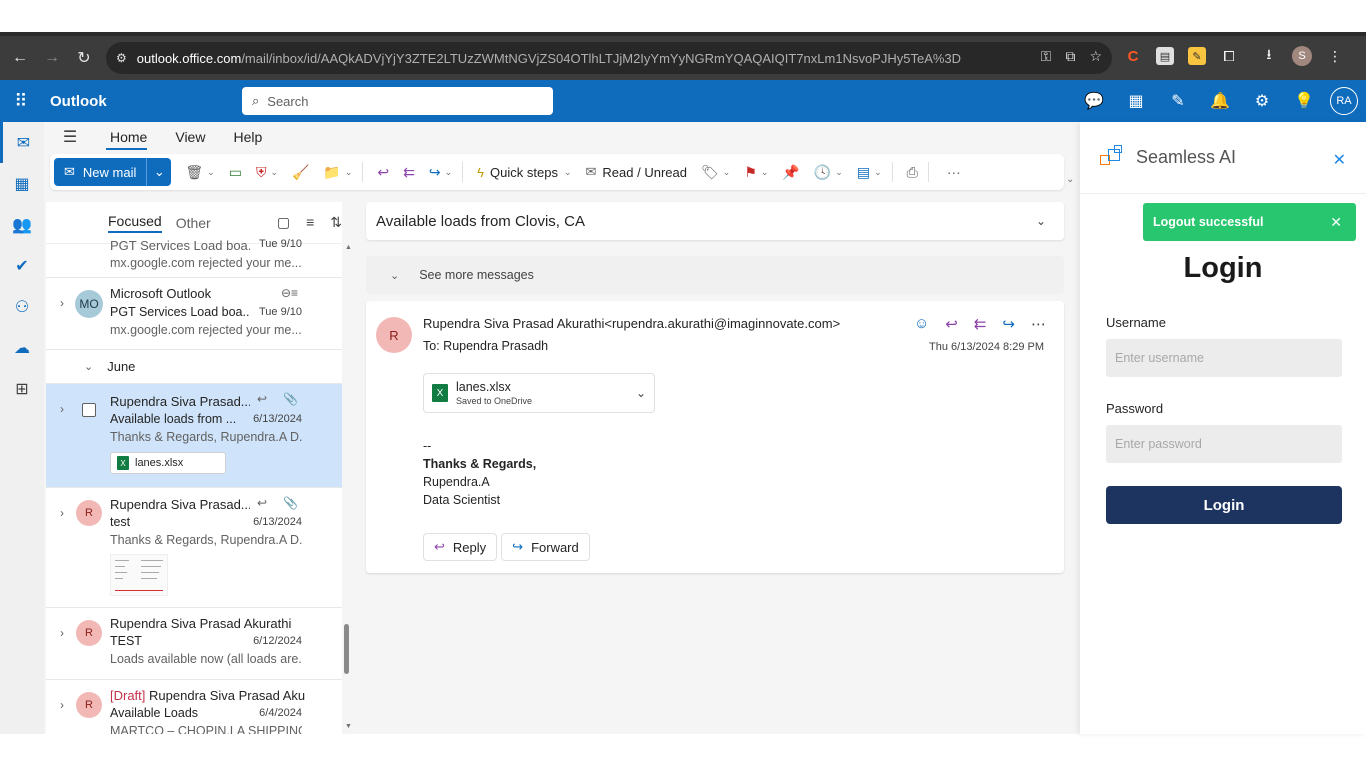 The height and width of the screenshot is (768, 1366). Describe the element at coordinates (1302, 56) in the screenshot. I see `browser-profile-avatar: S` at that location.